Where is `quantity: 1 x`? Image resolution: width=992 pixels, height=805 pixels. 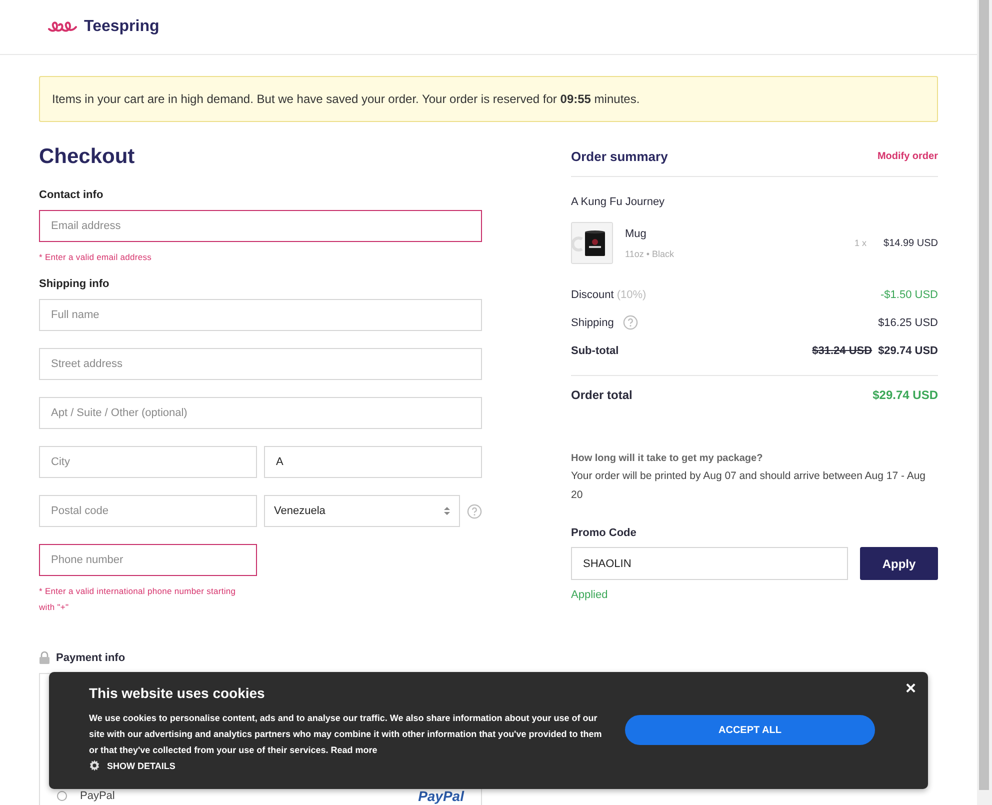 quantity: 1 x is located at coordinates (860, 243).